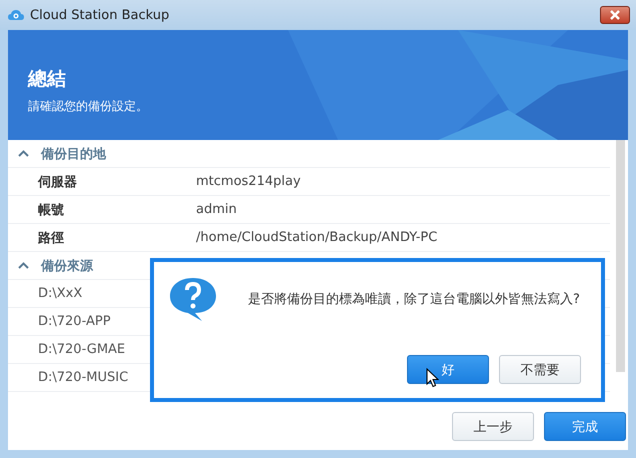 Image resolution: width=636 pixels, height=458 pixels. What do you see at coordinates (248, 181) in the screenshot?
I see `row-value: mtcmos214play` at bounding box center [248, 181].